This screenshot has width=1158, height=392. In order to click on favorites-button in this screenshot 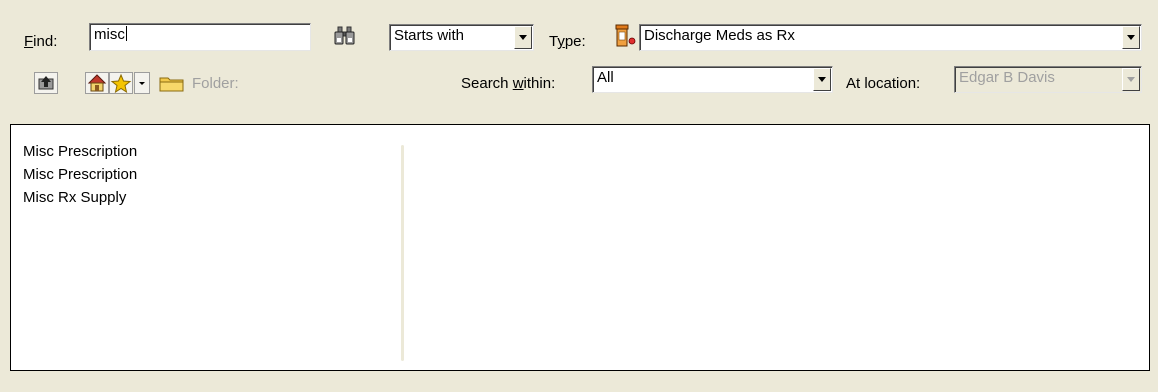, I will do `click(121, 83)`.